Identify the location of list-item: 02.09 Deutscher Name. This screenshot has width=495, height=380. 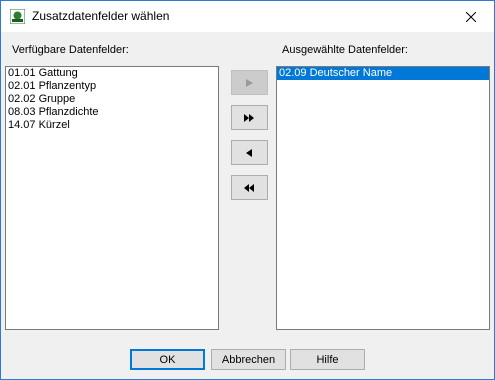
(383, 73).